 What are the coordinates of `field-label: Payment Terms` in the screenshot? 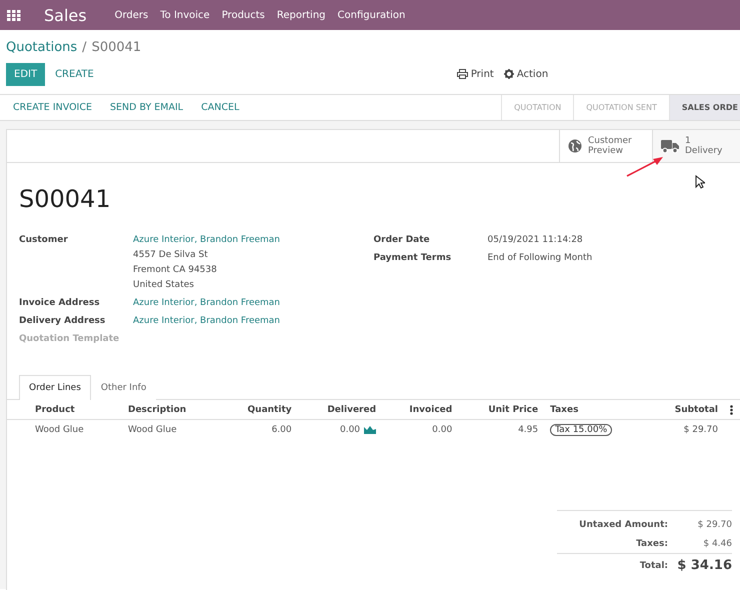 It's located at (413, 258).